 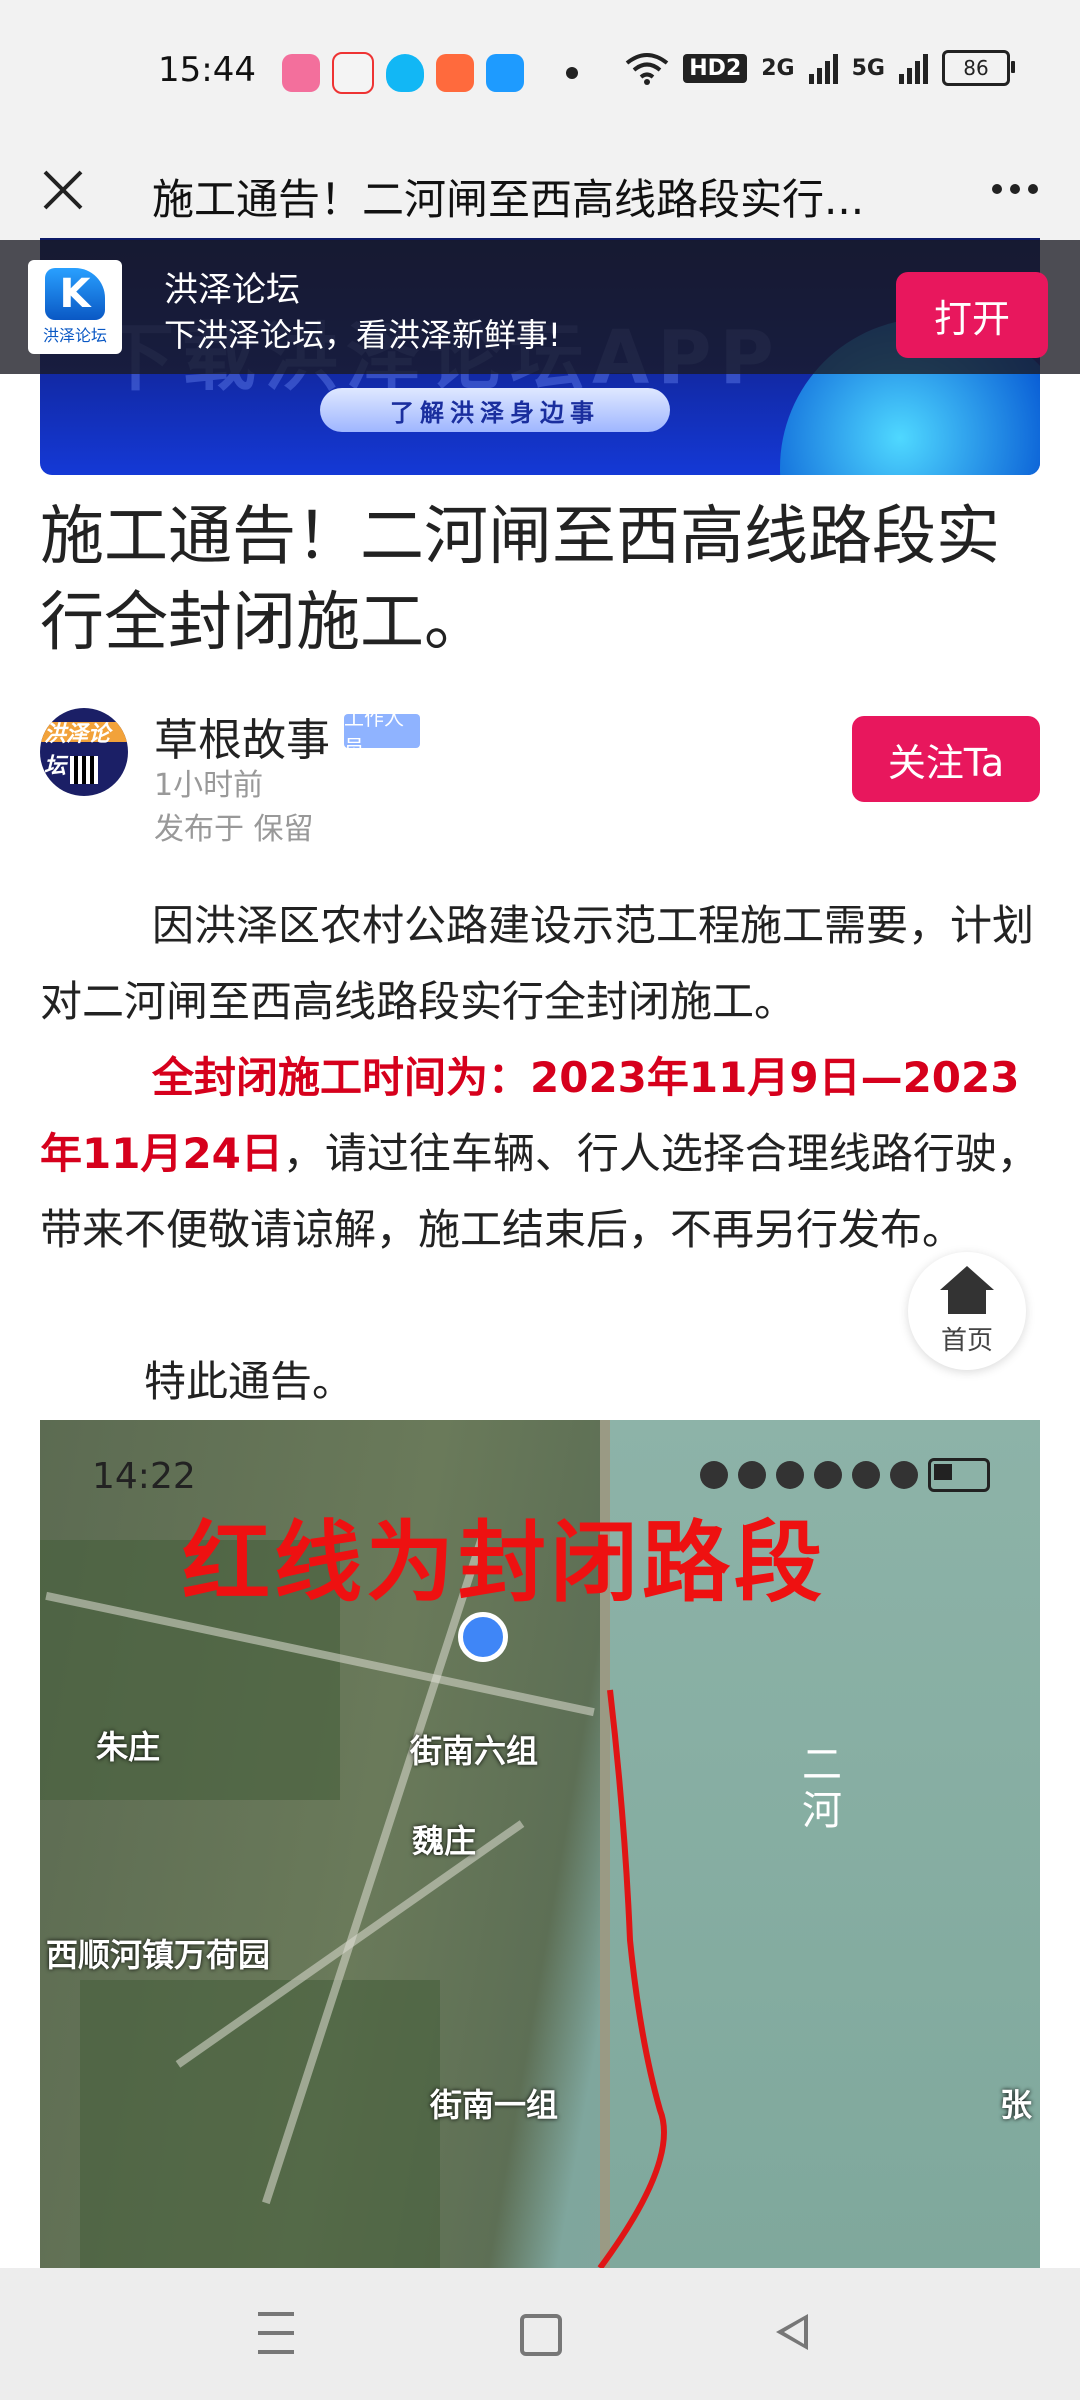 I want to click on home-nav-button, so click(x=541, y=2335).